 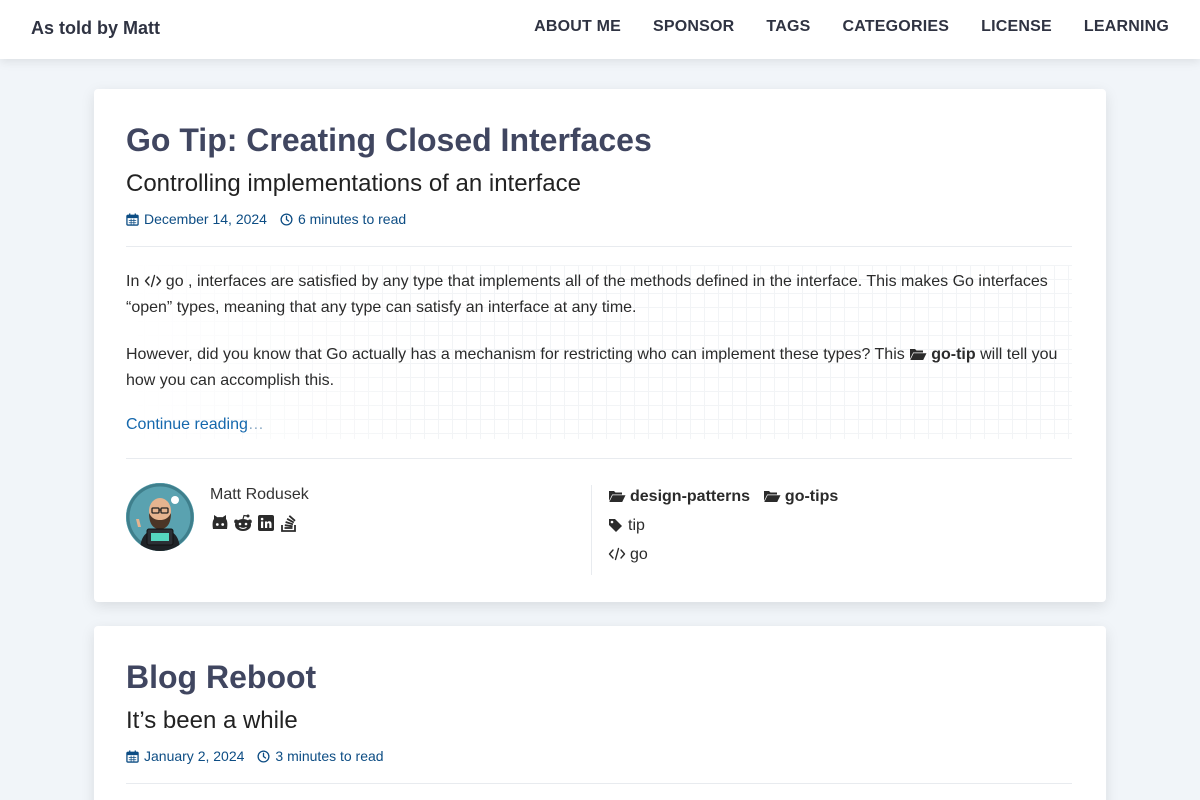 I want to click on post-title: Go Tip: Creating Closed Interfaces, so click(x=389, y=140).